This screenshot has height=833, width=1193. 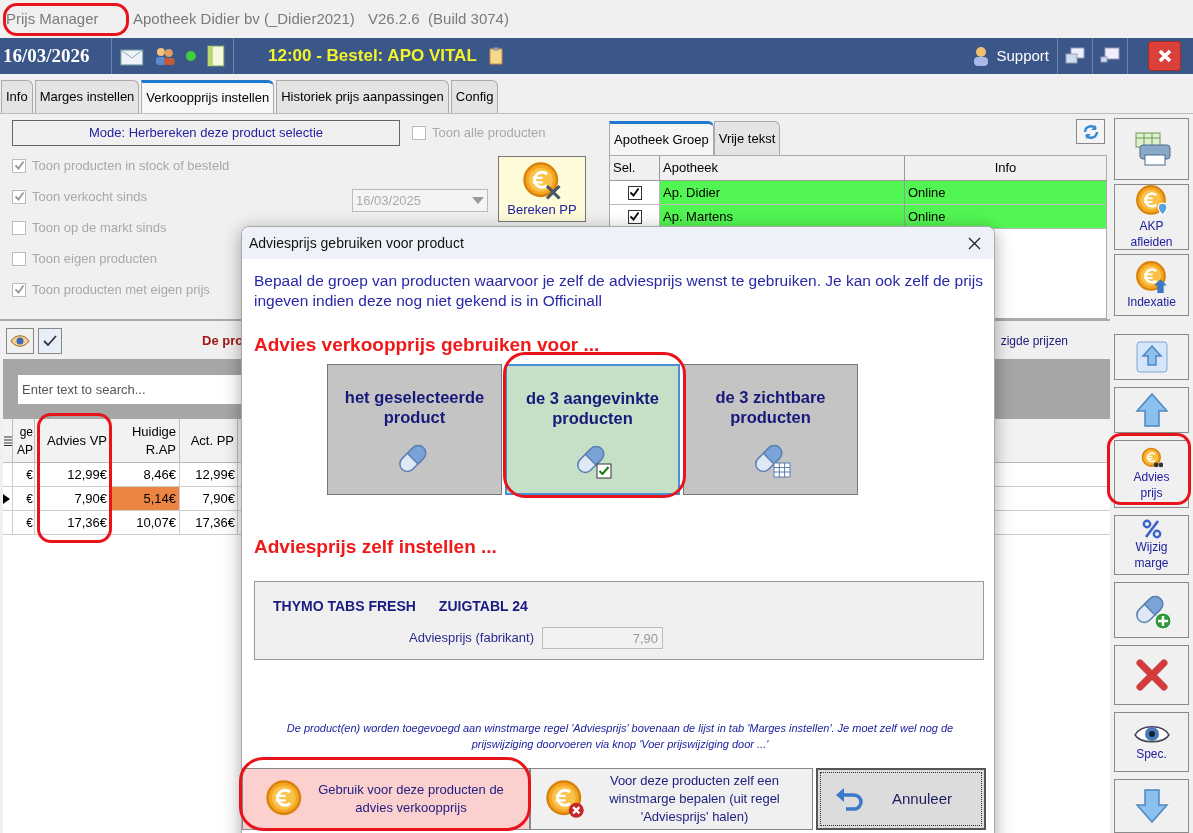 What do you see at coordinates (8, 440) in the screenshot?
I see `column-chooser-icon` at bounding box center [8, 440].